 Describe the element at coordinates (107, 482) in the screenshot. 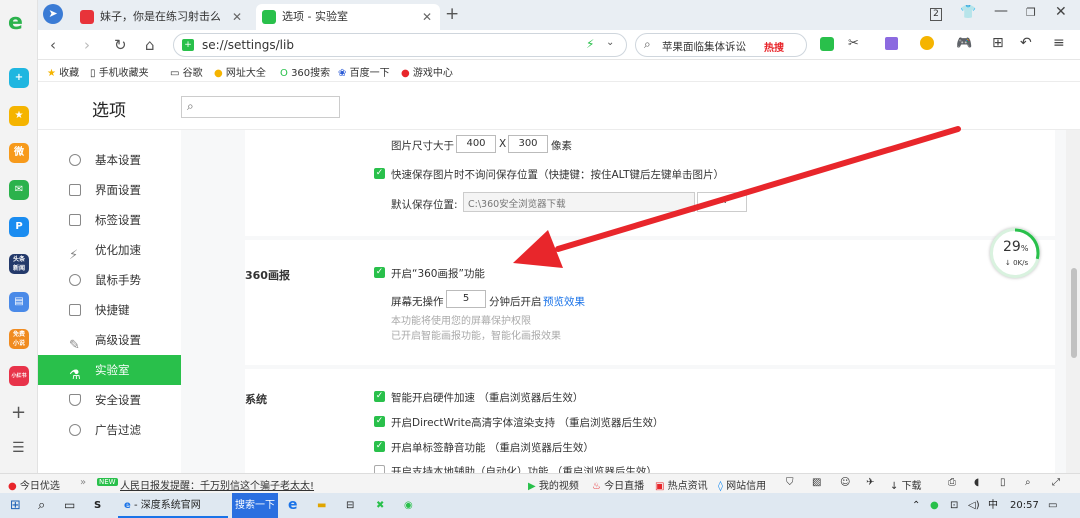

I see `new-badge: NEW` at that location.